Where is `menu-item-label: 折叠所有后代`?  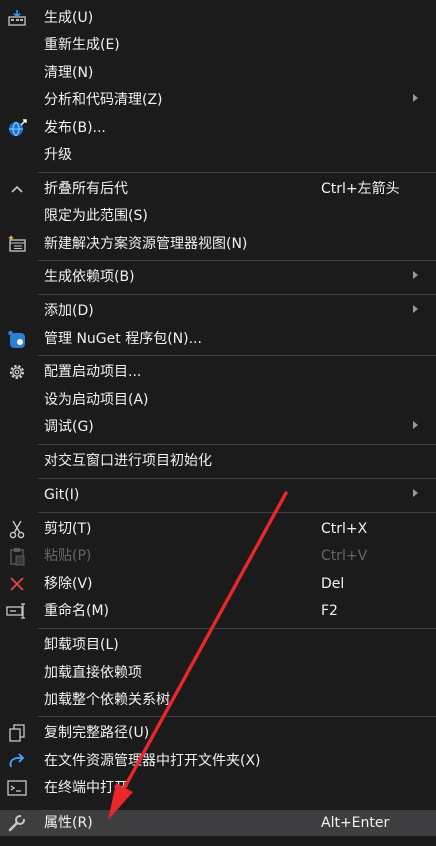
menu-item-label: 折叠所有后代 is located at coordinates (86, 189).